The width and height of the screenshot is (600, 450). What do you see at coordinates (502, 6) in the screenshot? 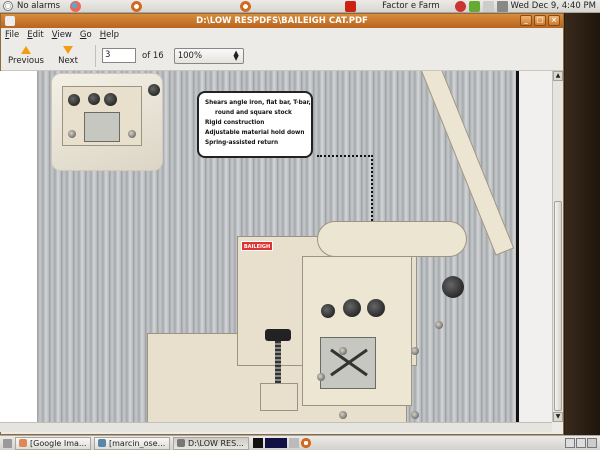
I see `volume-icon` at bounding box center [502, 6].